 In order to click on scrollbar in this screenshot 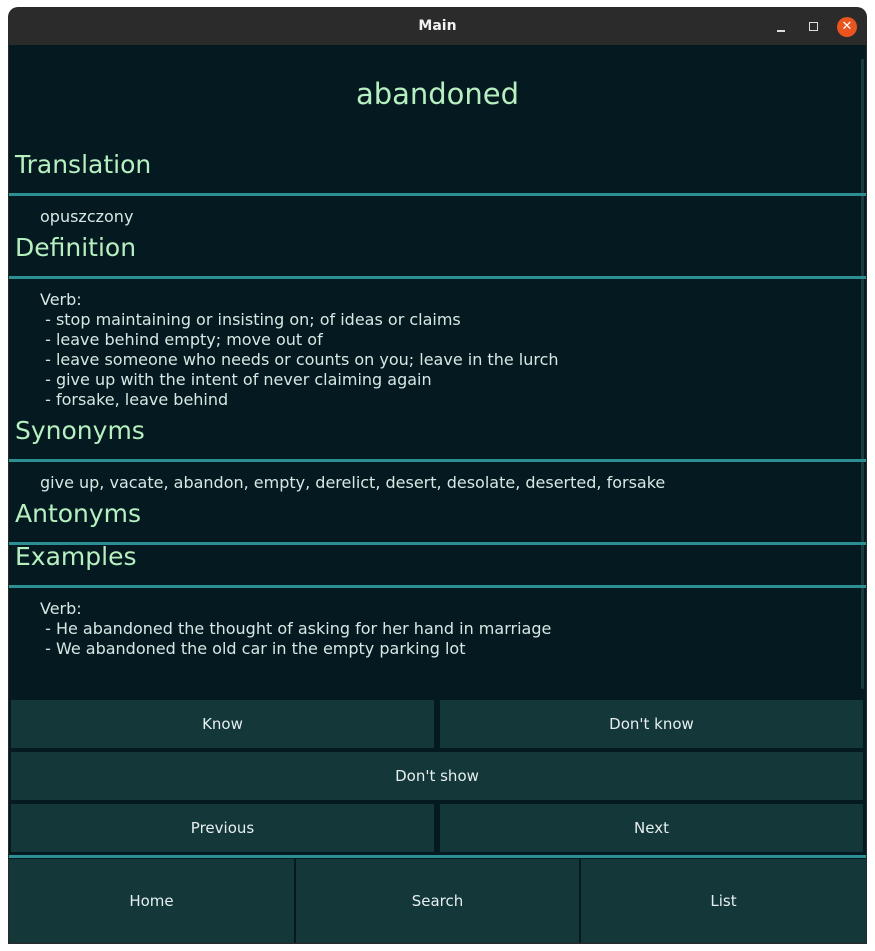, I will do `click(862, 374)`.